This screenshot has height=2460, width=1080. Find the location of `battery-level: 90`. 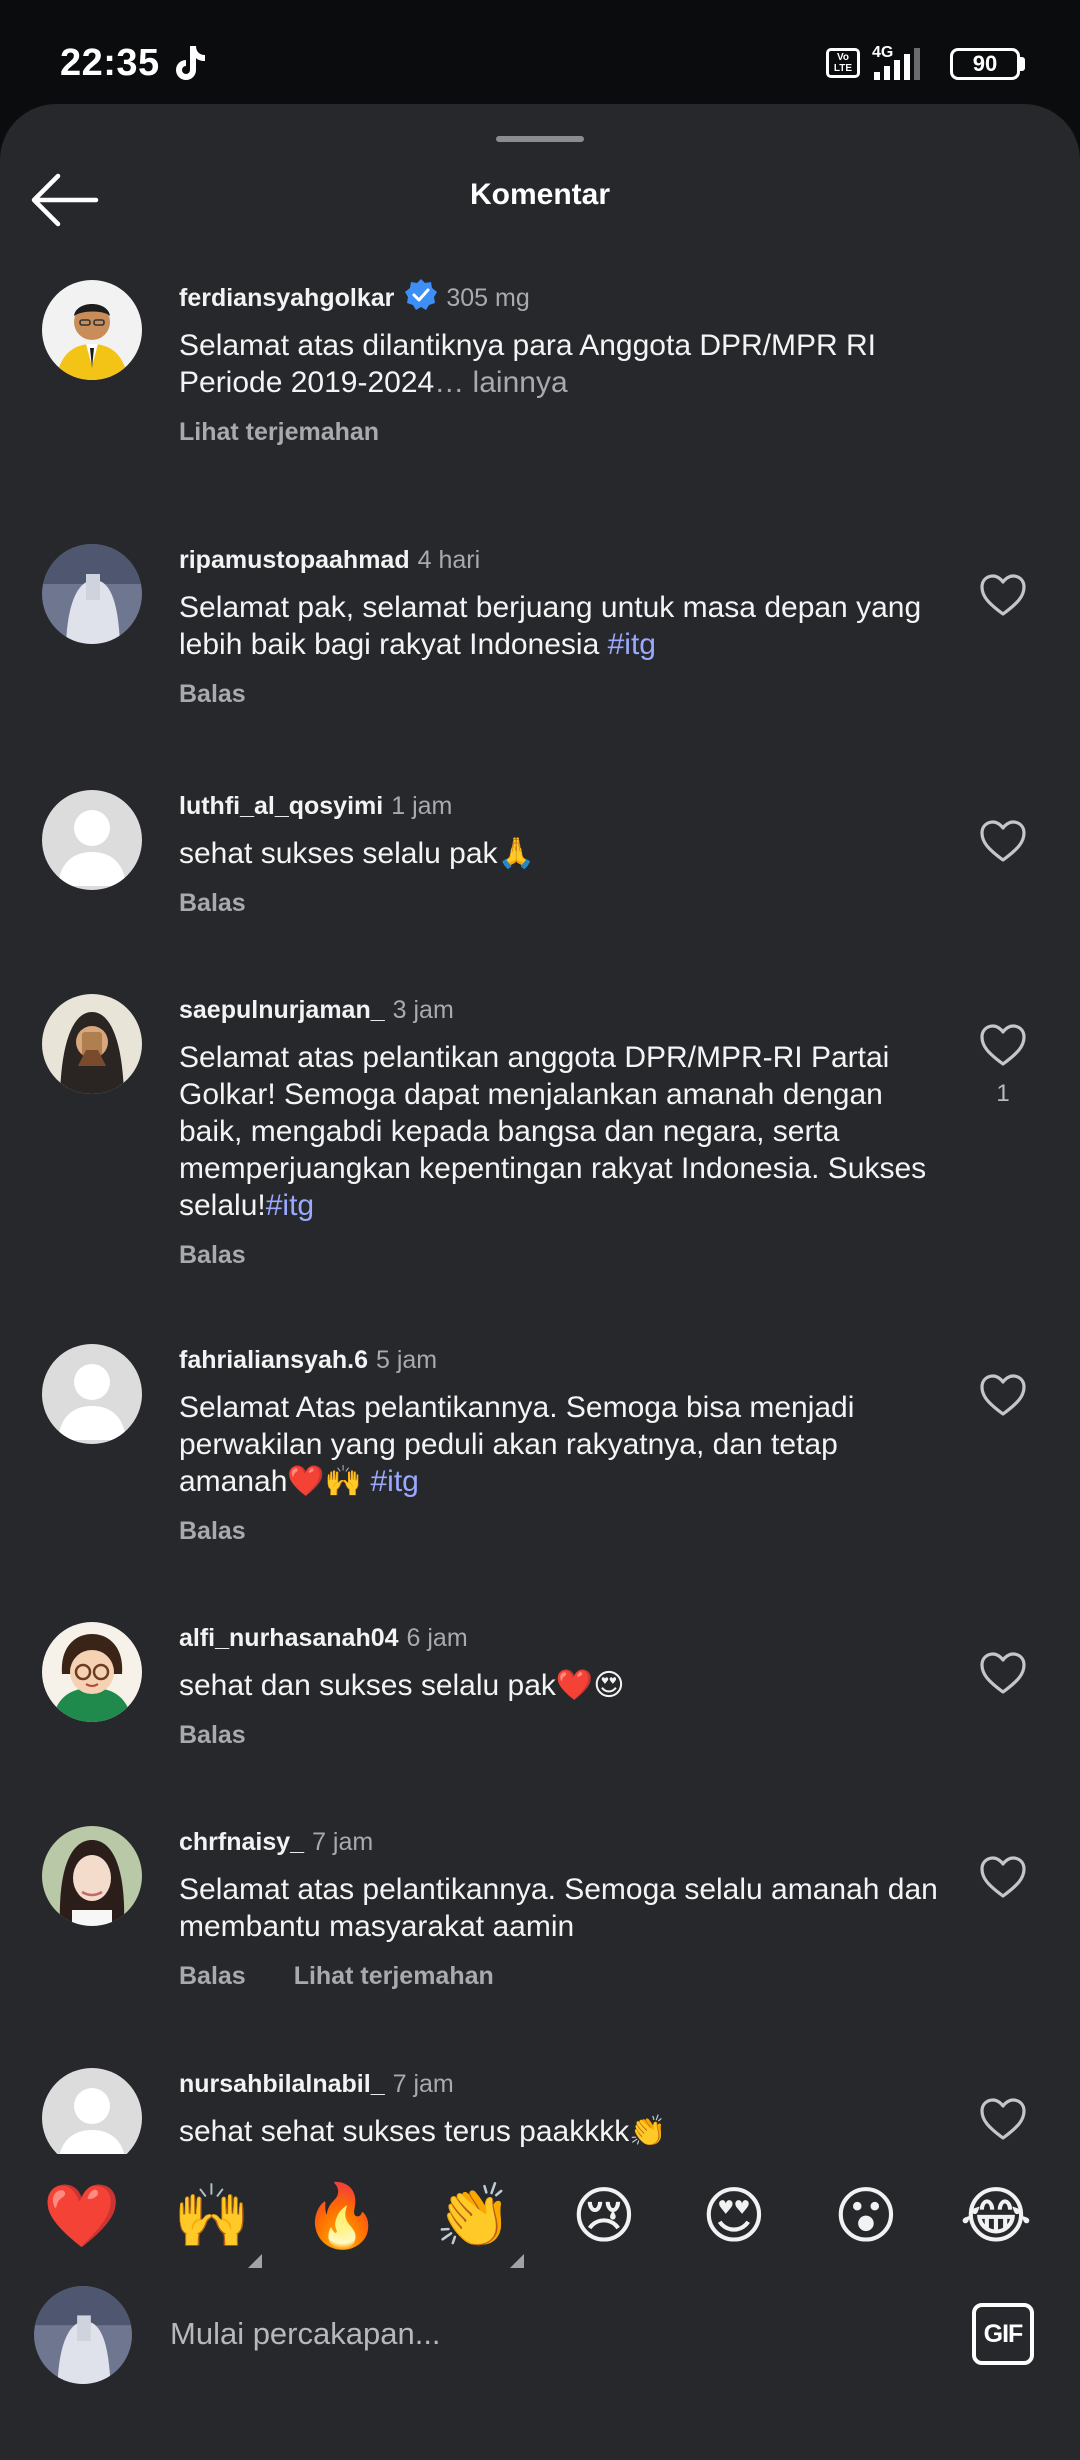

battery-level: 90 is located at coordinates (985, 63).